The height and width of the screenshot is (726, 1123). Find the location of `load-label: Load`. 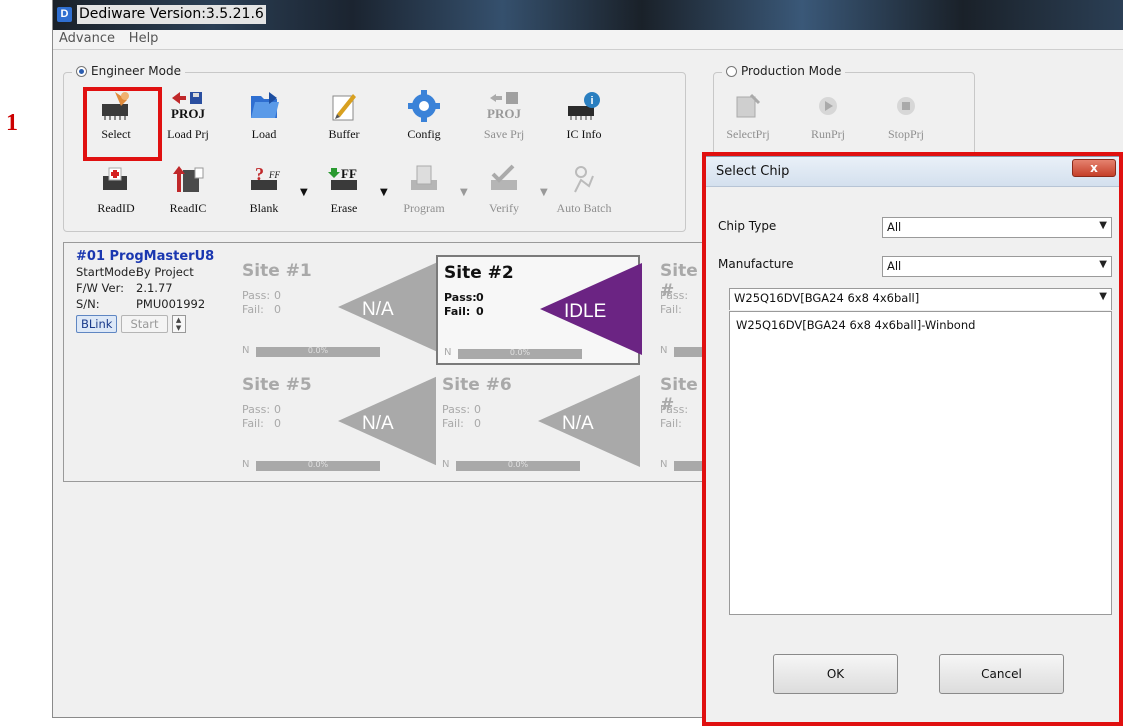

load-label: Load is located at coordinates (264, 134).